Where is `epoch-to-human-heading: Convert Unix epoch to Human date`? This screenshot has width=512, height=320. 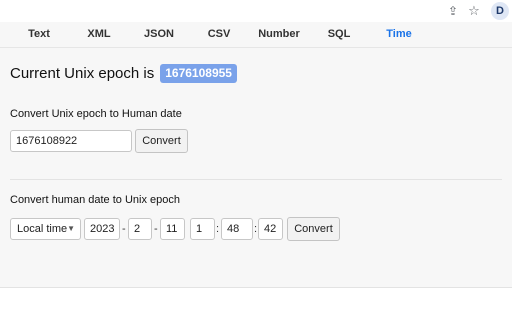
epoch-to-human-heading: Convert Unix epoch to Human date is located at coordinates (96, 114).